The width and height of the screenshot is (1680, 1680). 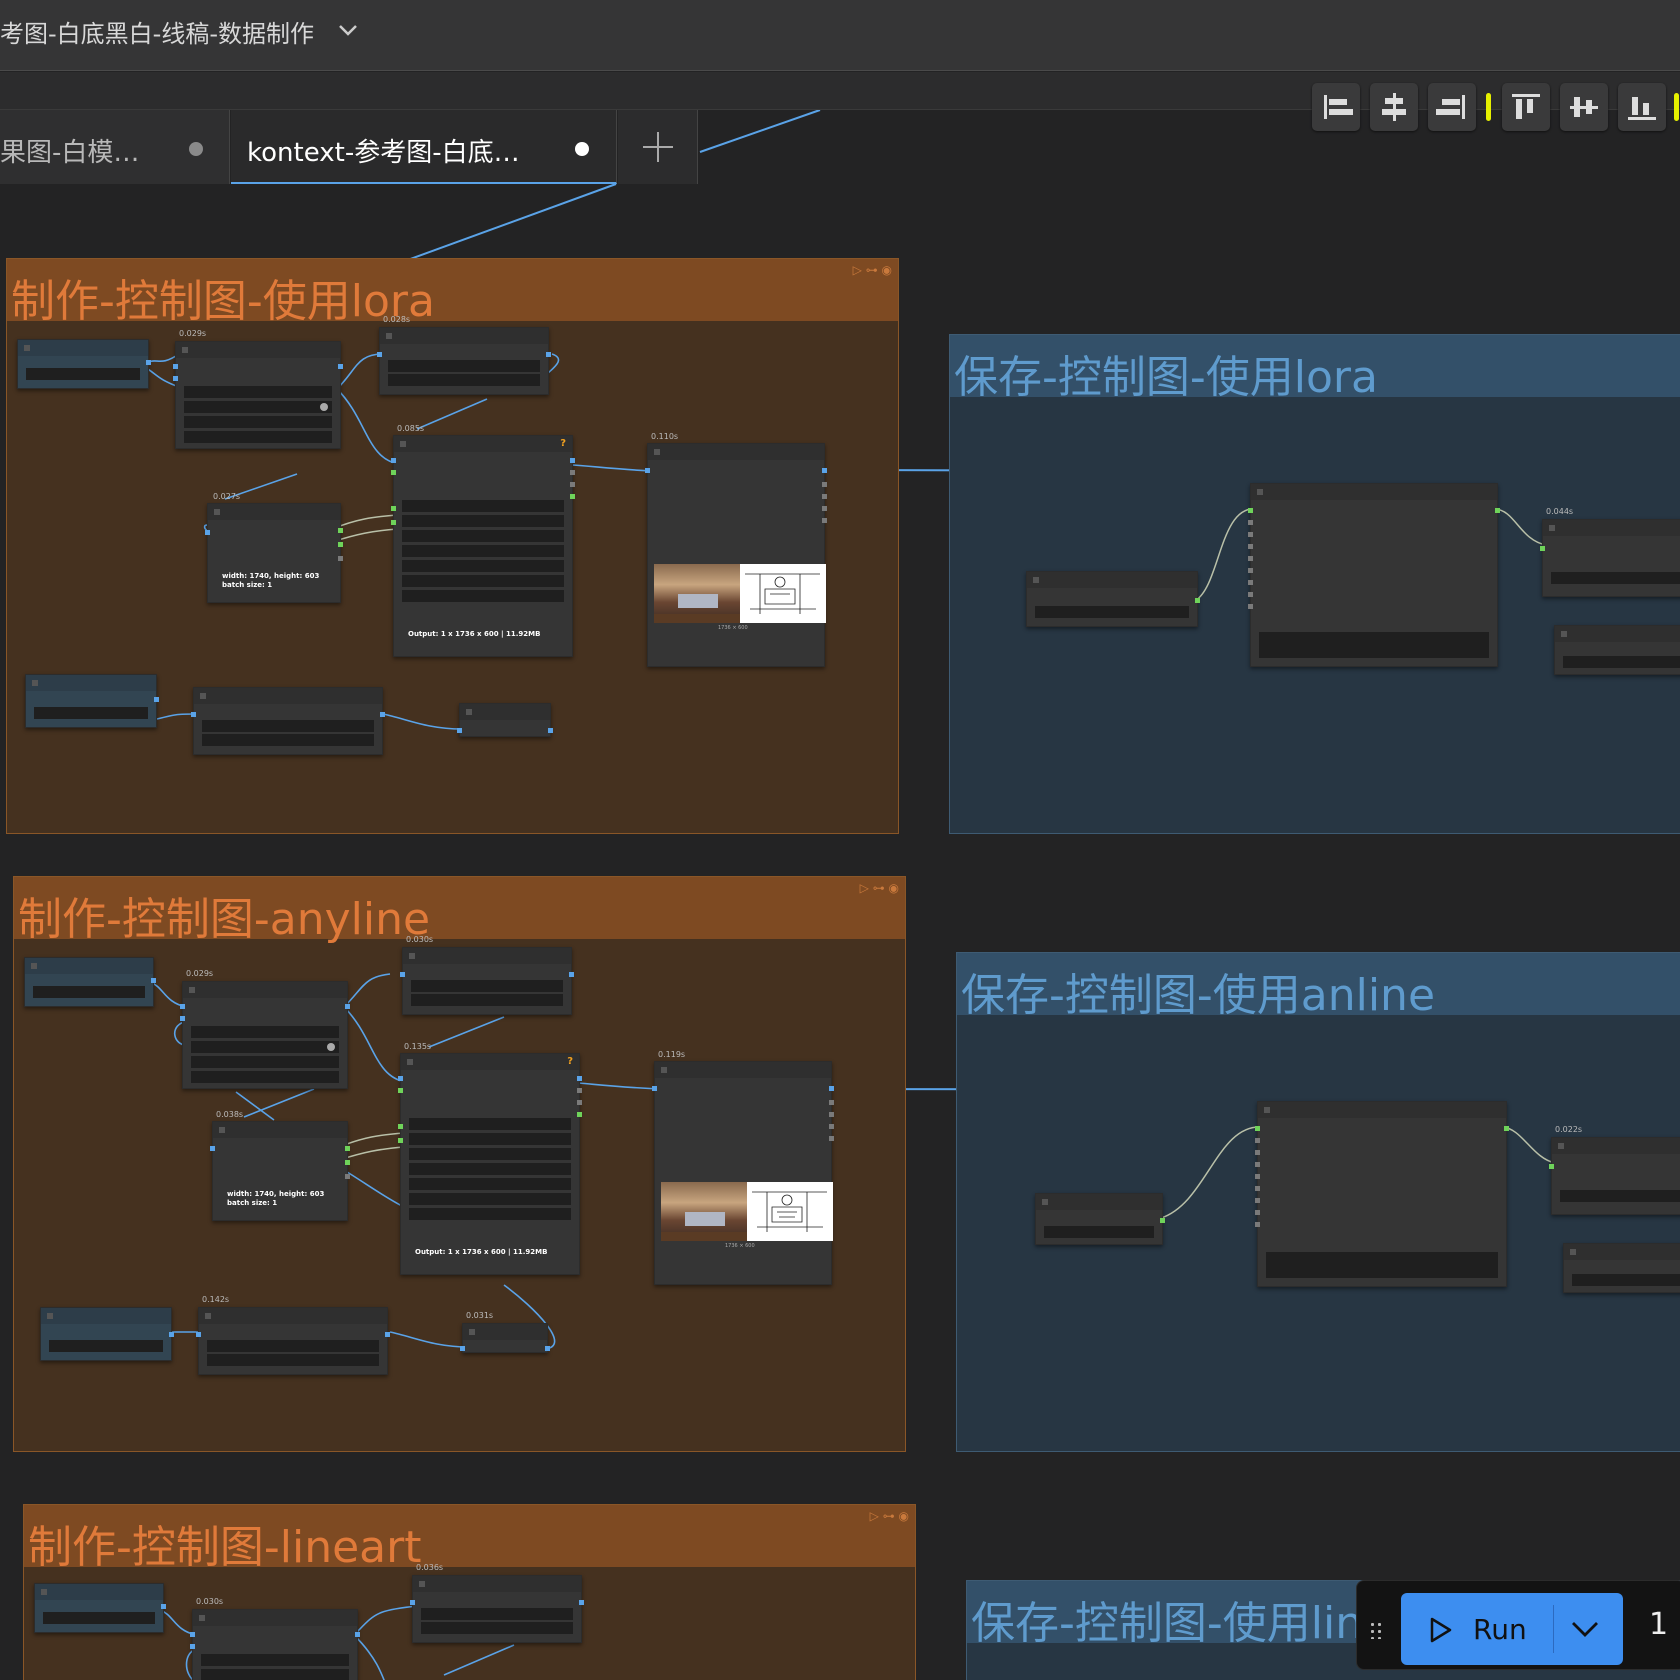 I want to click on node-reroute, so click(x=505, y=1338).